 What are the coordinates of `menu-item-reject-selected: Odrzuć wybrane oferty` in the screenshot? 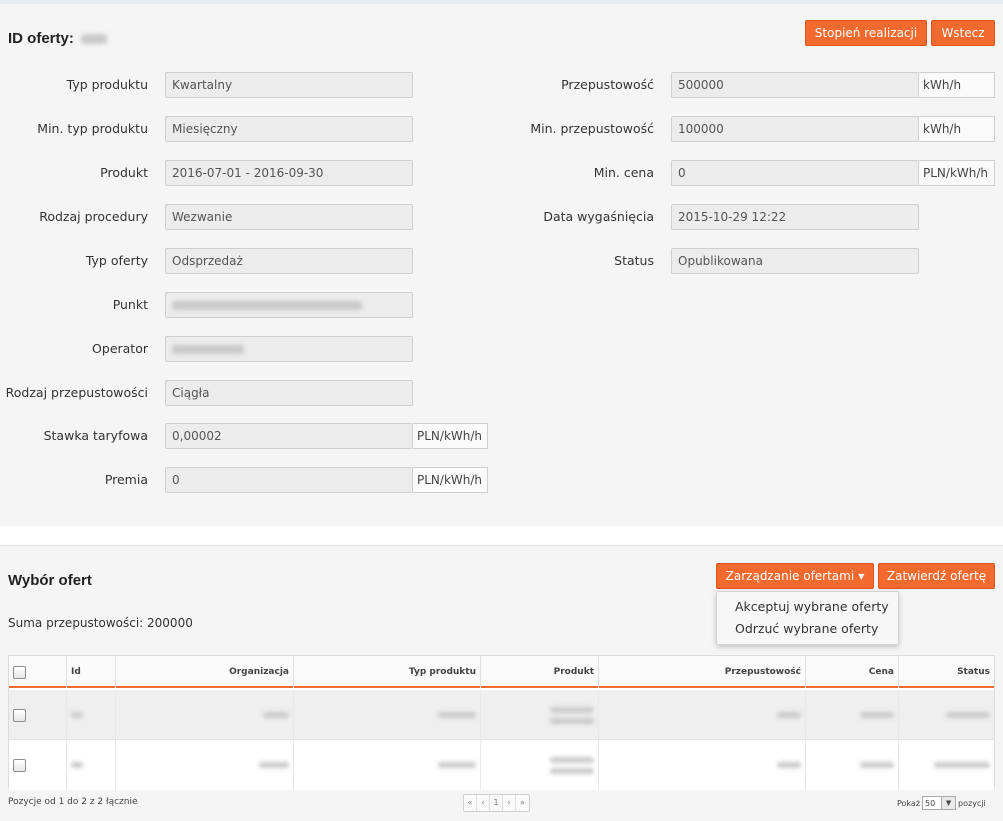 It's located at (807, 629).